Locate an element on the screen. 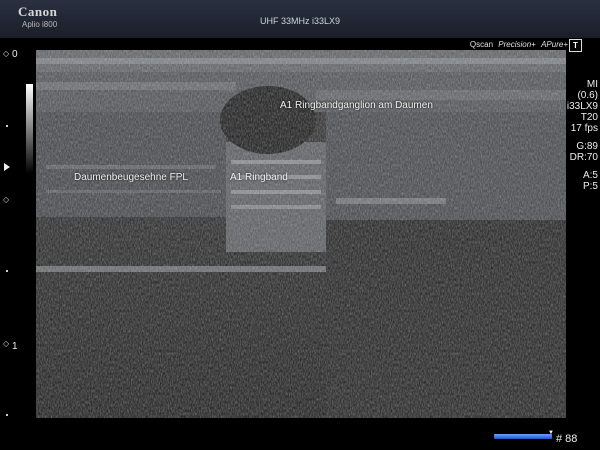 The image size is (600, 450). pulley-annotation: A1 Ringband is located at coordinates (259, 177).